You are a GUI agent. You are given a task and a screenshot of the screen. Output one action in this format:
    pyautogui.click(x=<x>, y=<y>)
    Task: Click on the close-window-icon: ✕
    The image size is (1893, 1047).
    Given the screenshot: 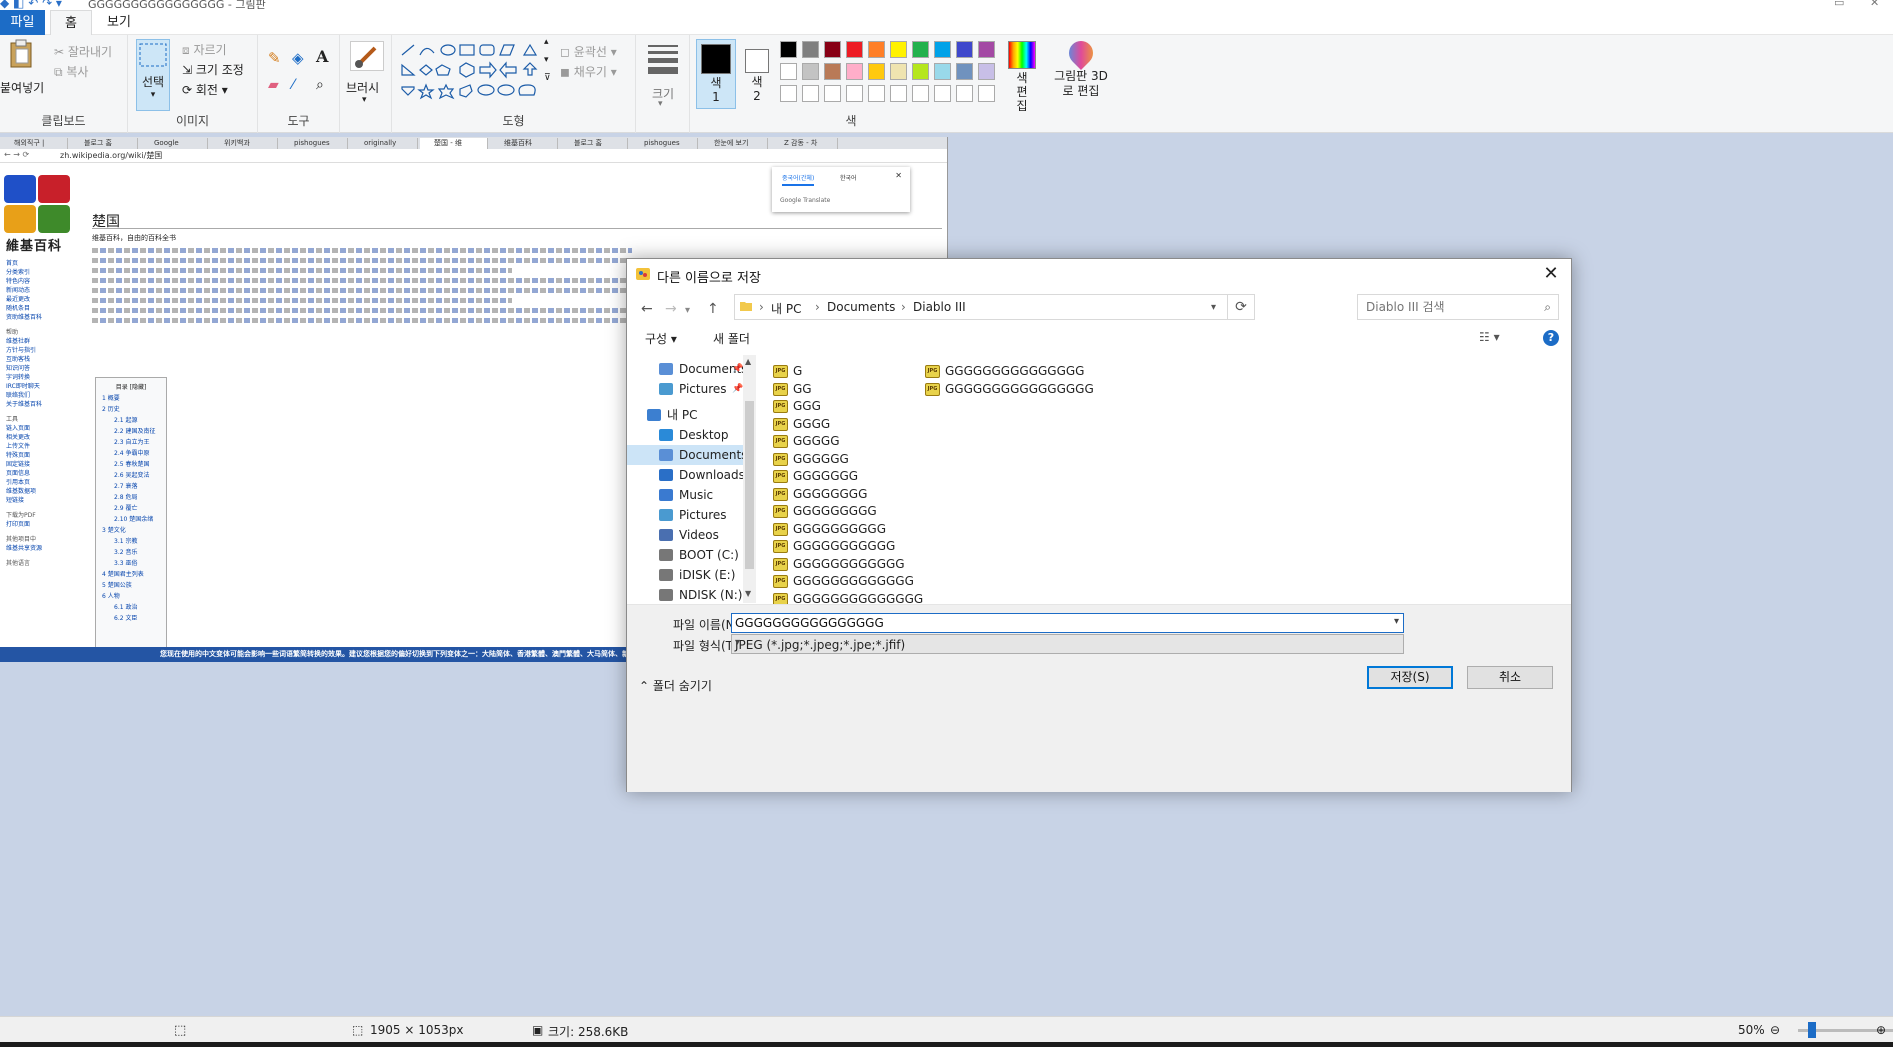 What is the action you would take?
    pyautogui.click(x=1874, y=4)
    